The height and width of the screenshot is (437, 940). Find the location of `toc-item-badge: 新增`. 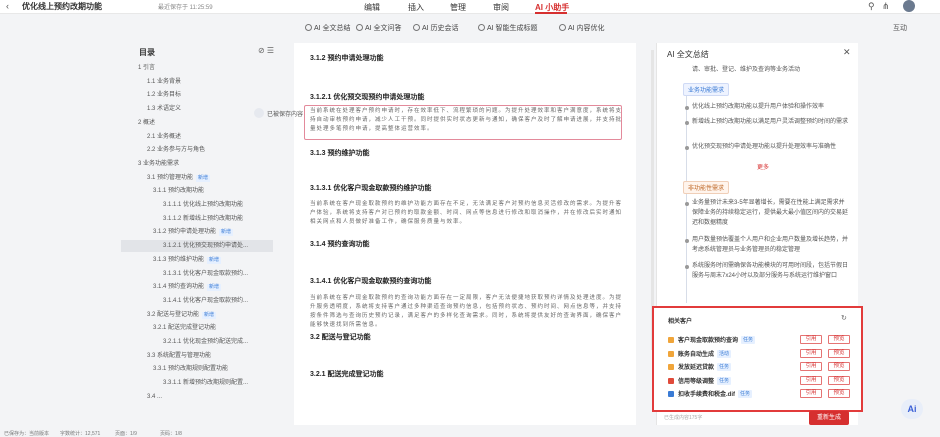

toc-item-badge: 新增 is located at coordinates (209, 315).